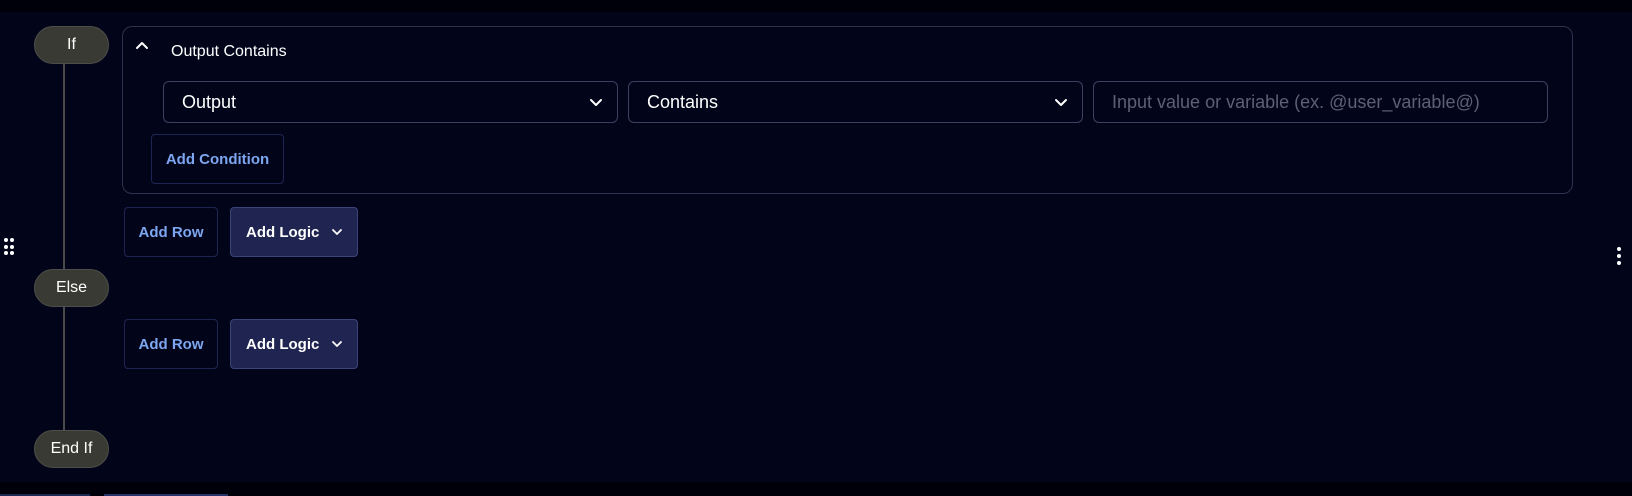 The width and height of the screenshot is (1632, 496). I want to click on if-node-label: If, so click(71, 44).